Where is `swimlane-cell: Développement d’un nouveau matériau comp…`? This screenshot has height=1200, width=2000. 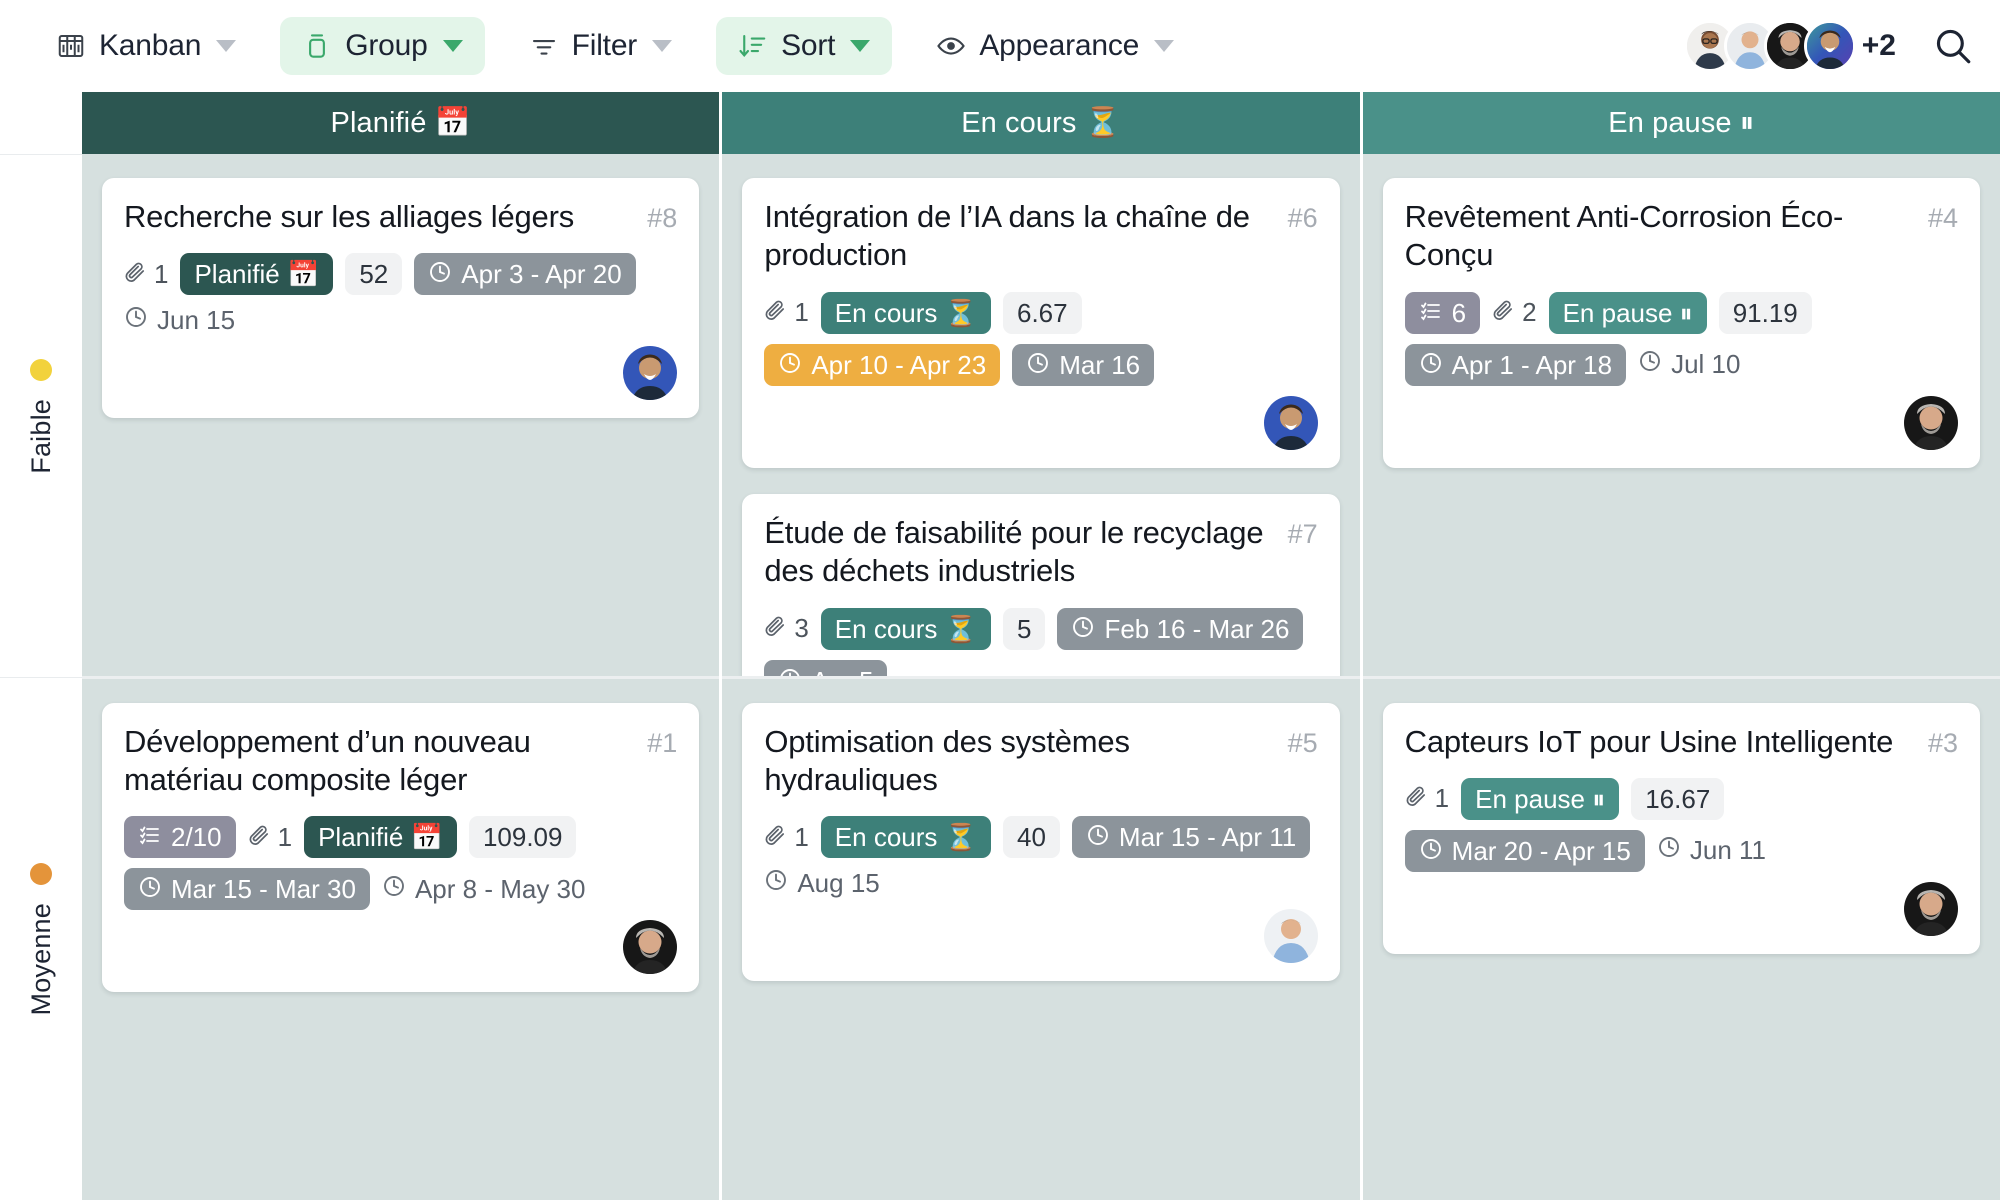 swimlane-cell: Développement d’un nouveau matériau comp… is located at coordinates (401, 937).